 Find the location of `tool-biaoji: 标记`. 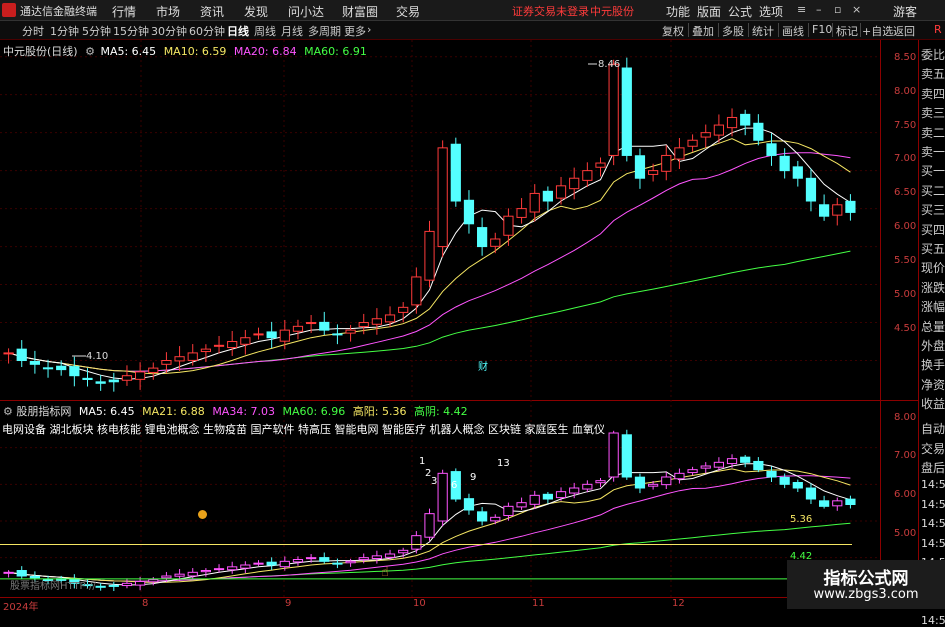

tool-biaoji: 标记 is located at coordinates (847, 31).